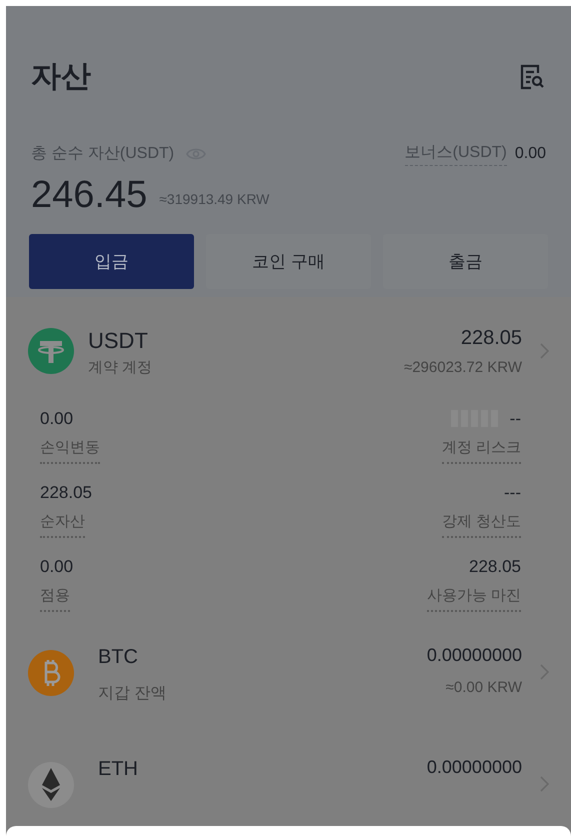 The width and height of the screenshot is (571, 836). Describe the element at coordinates (463, 368) in the screenshot. I see `coin-krw: ≈296023.72 KRW` at that location.